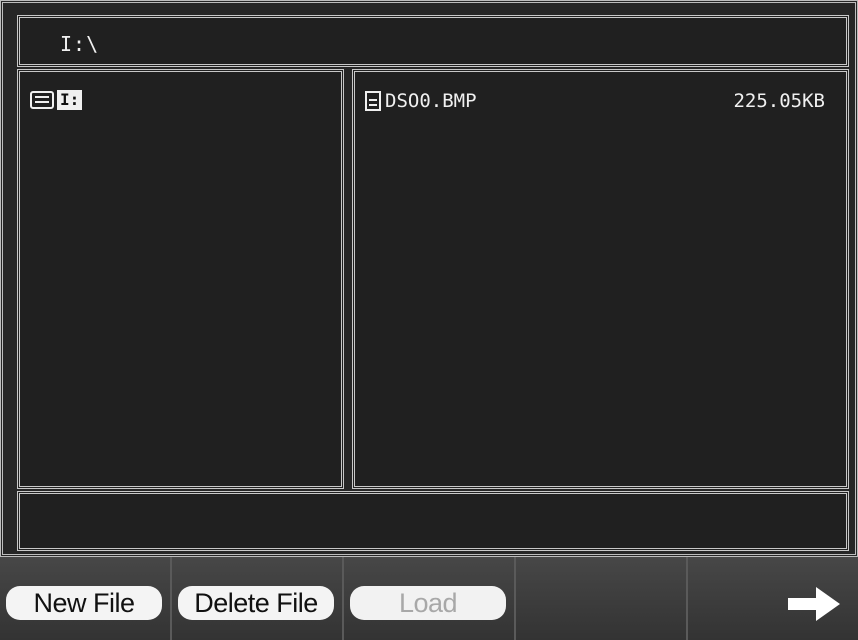  What do you see at coordinates (433, 41) in the screenshot?
I see `path-bar: I:\` at bounding box center [433, 41].